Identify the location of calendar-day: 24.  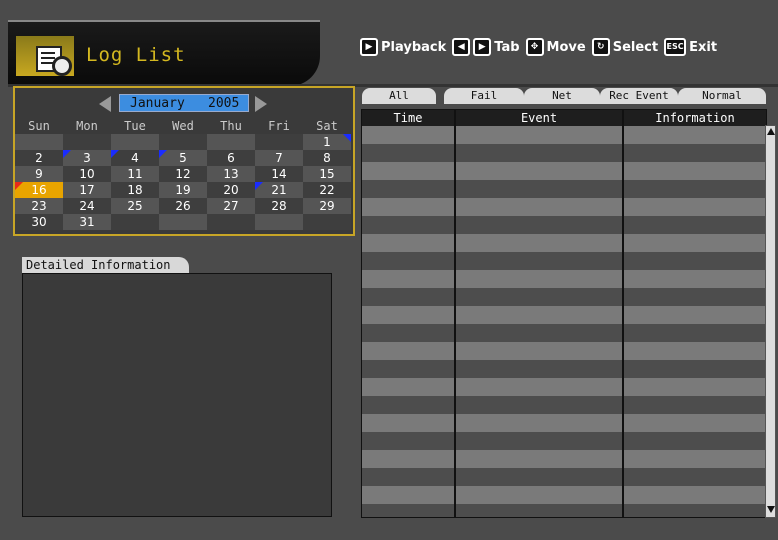
(87, 206).